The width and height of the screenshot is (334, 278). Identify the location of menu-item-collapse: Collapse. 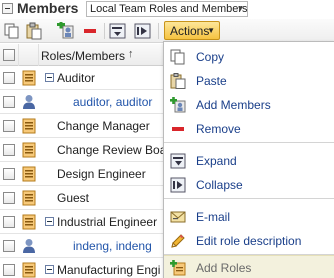
(249, 185).